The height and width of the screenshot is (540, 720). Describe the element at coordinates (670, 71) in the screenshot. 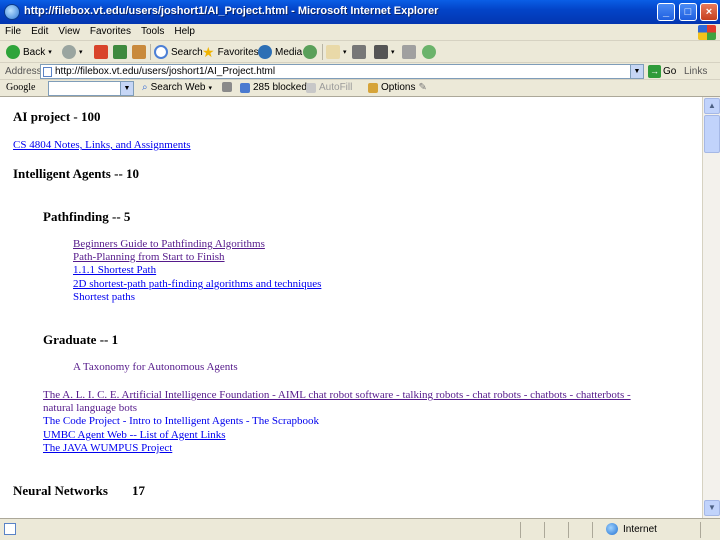

I see `go-label: Go` at that location.